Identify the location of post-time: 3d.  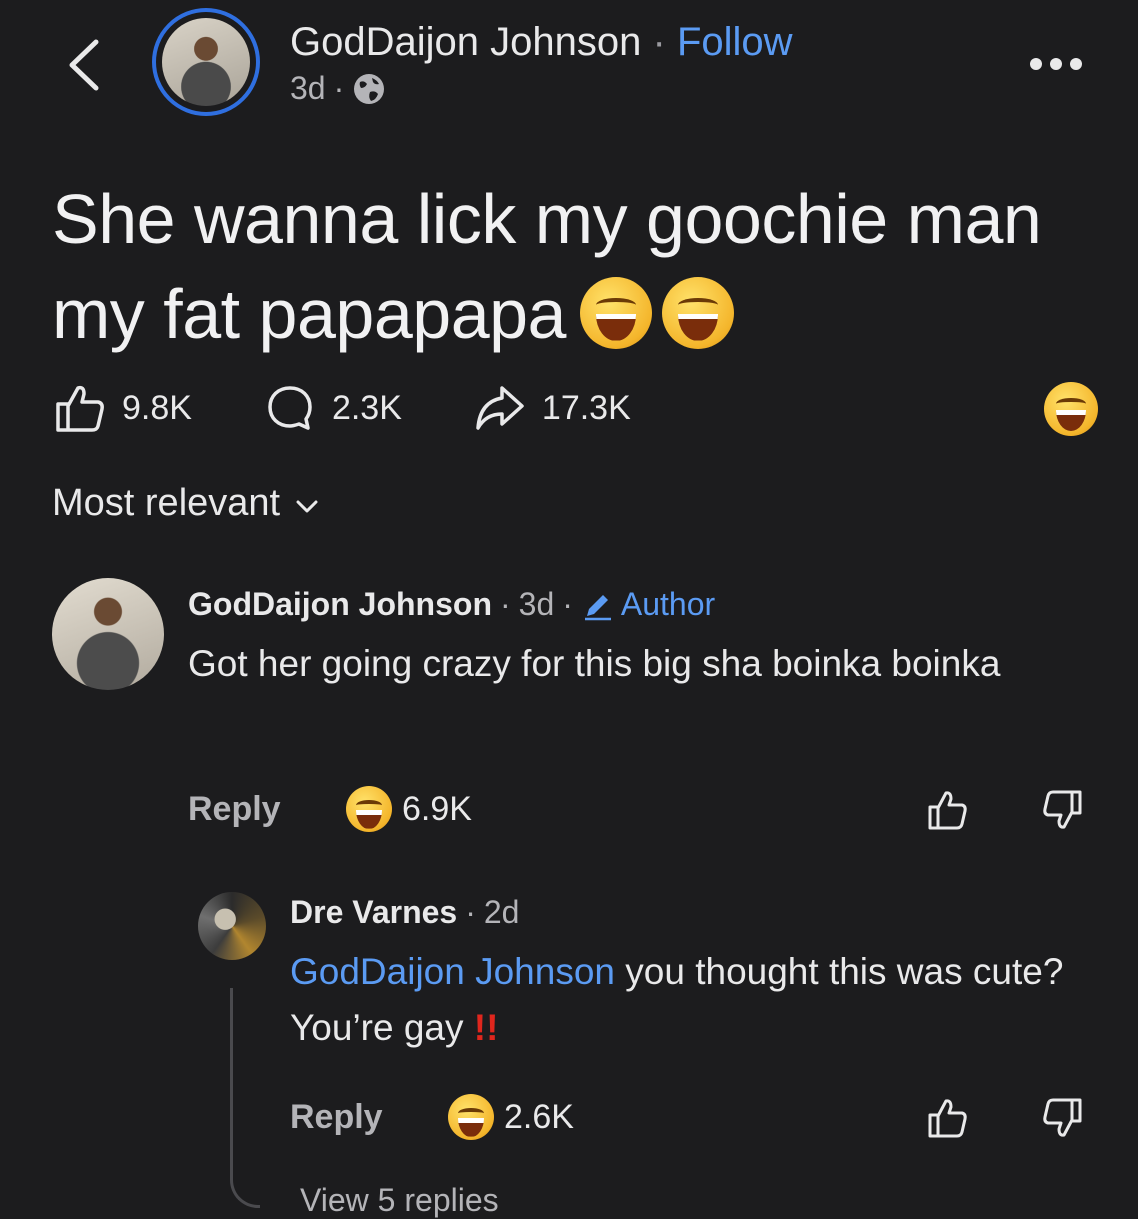
(308, 88).